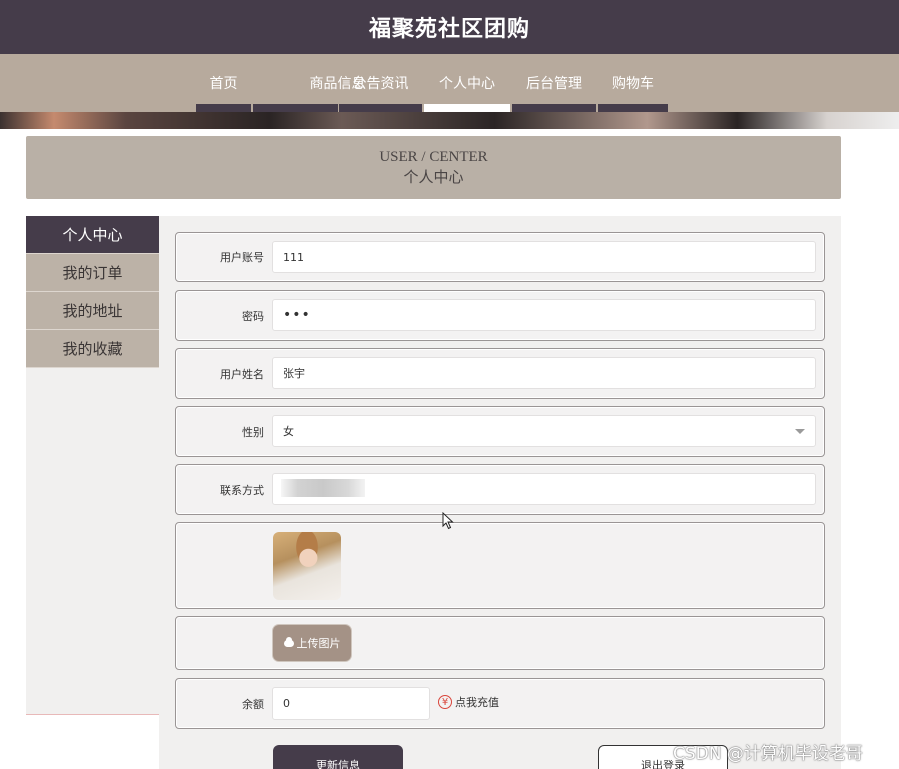 Image resolution: width=899 pixels, height=769 pixels. I want to click on page-heading: USER / CENTER 个人中心, so click(433, 167).